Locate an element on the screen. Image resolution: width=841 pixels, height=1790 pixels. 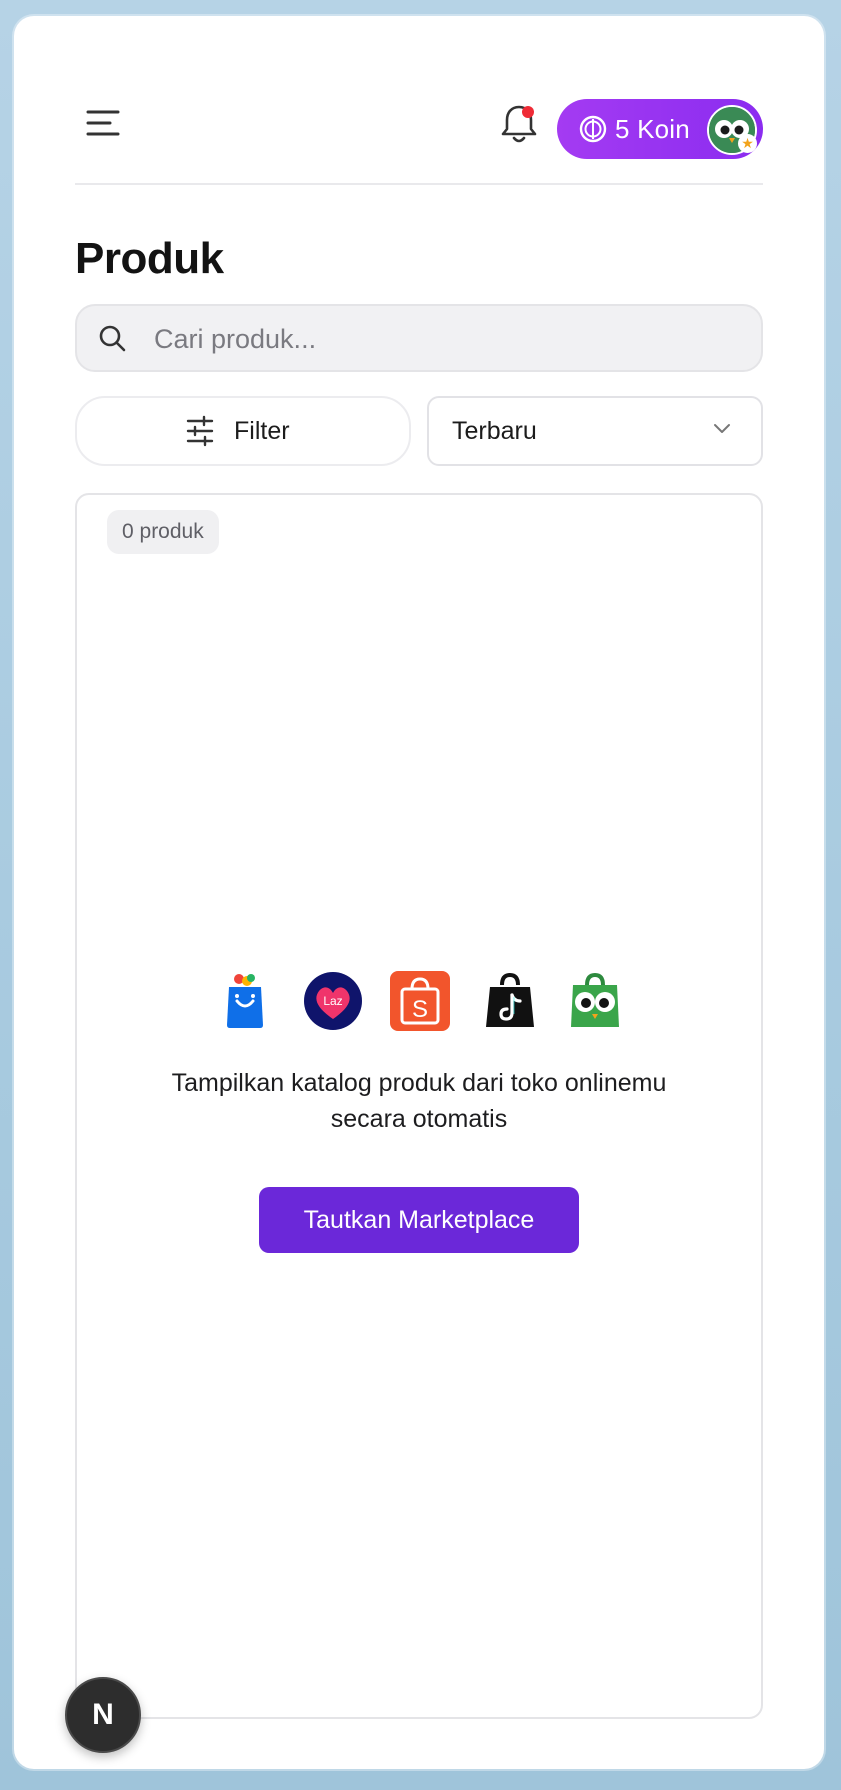
lazada-logo-icon: Laz is located at coordinates (333, 1001).